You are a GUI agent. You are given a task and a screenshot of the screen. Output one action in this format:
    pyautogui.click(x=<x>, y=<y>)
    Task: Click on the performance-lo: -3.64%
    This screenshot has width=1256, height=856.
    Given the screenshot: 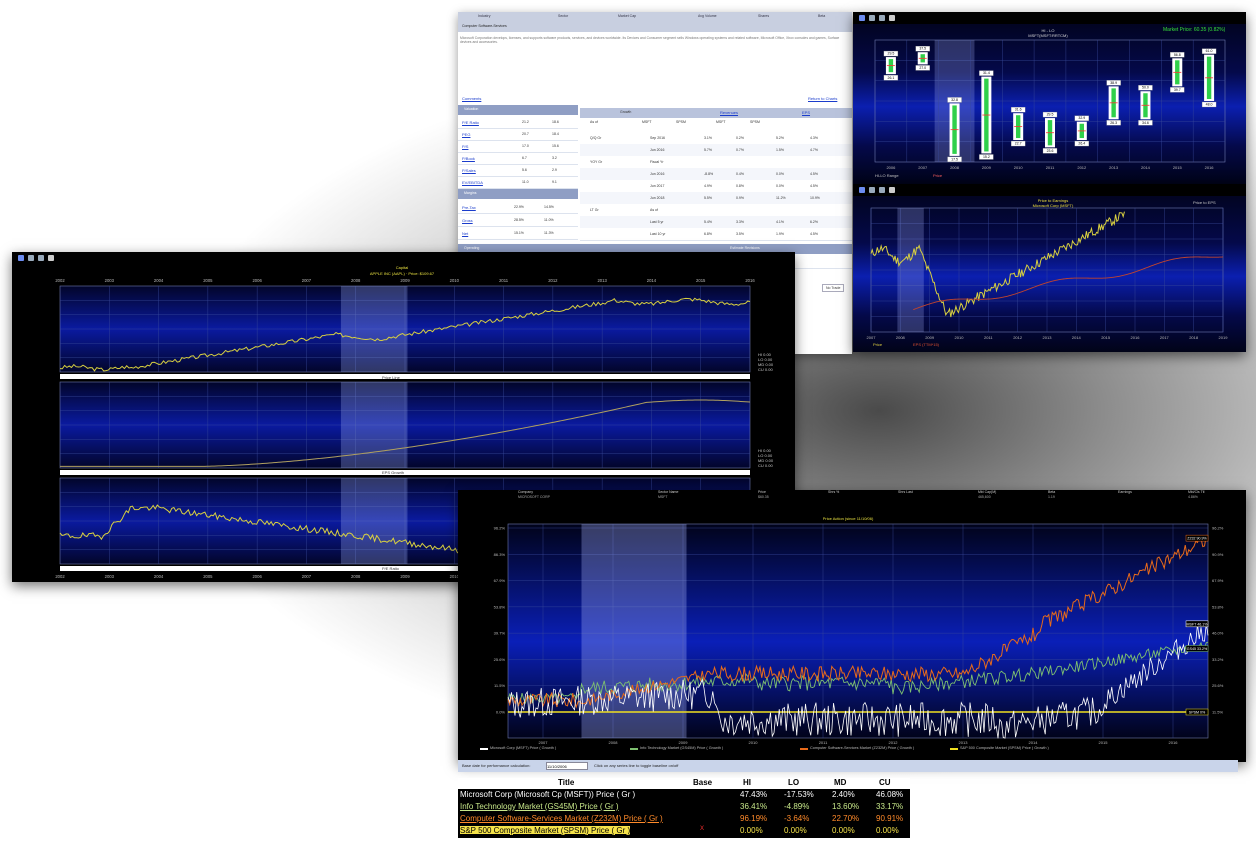 What is the action you would take?
    pyautogui.click(x=797, y=818)
    